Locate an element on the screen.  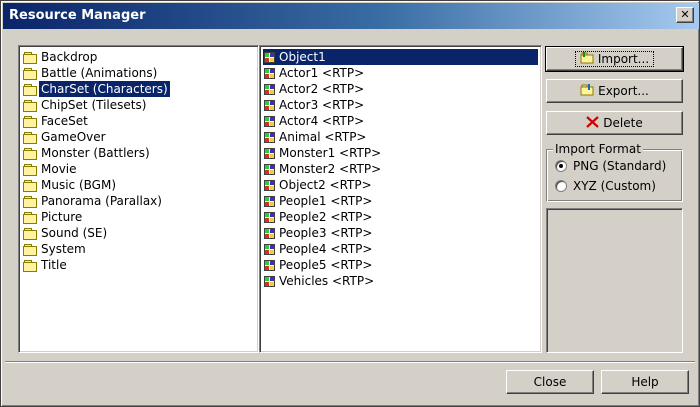
file-item-label: Actor2 <RTP> is located at coordinates (322, 89).